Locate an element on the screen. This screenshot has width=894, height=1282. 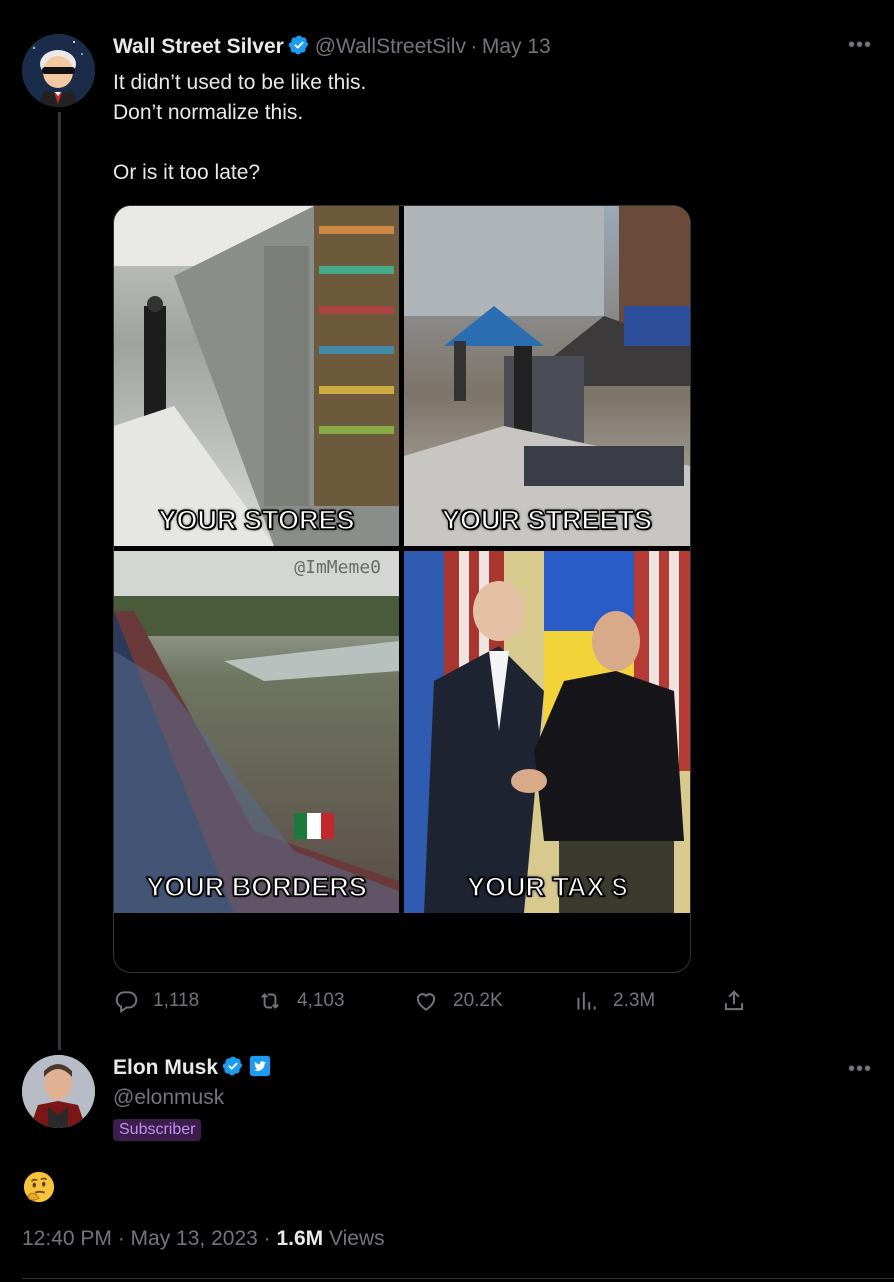
share-icon is located at coordinates (734, 1000).